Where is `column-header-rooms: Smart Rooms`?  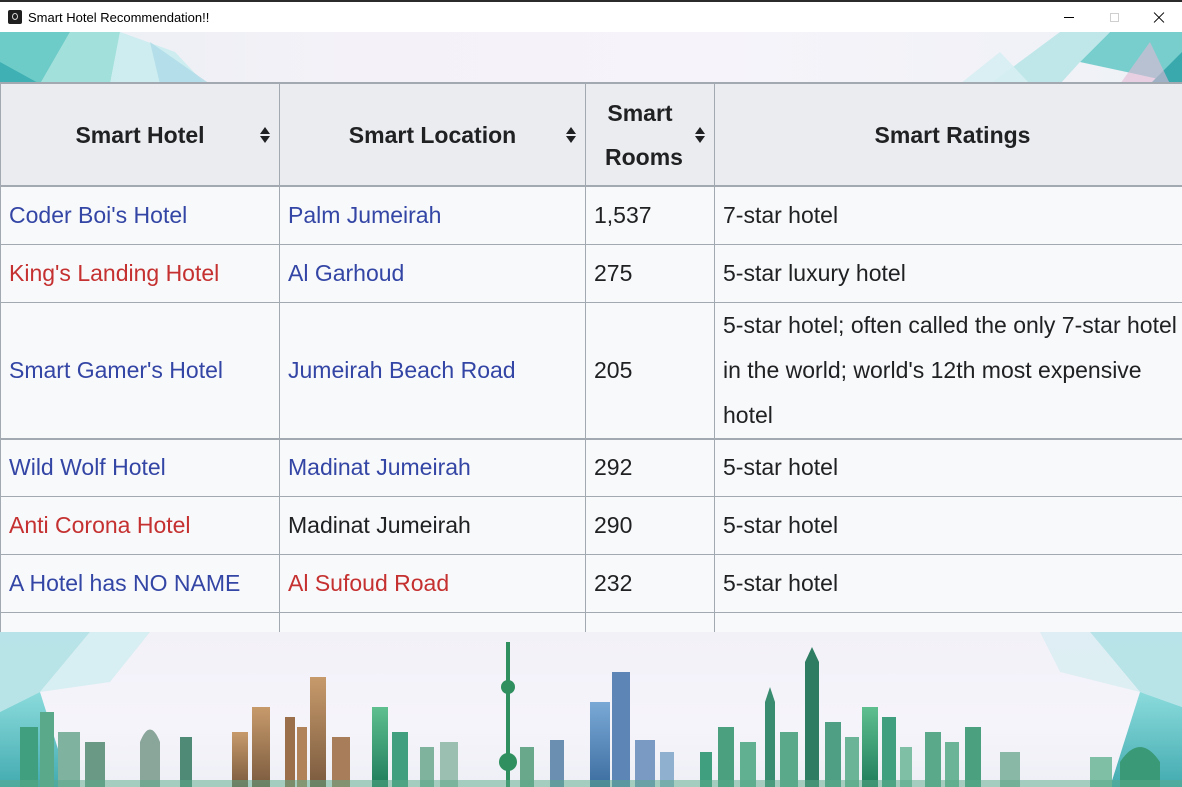 column-header-rooms: Smart Rooms is located at coordinates (650, 134).